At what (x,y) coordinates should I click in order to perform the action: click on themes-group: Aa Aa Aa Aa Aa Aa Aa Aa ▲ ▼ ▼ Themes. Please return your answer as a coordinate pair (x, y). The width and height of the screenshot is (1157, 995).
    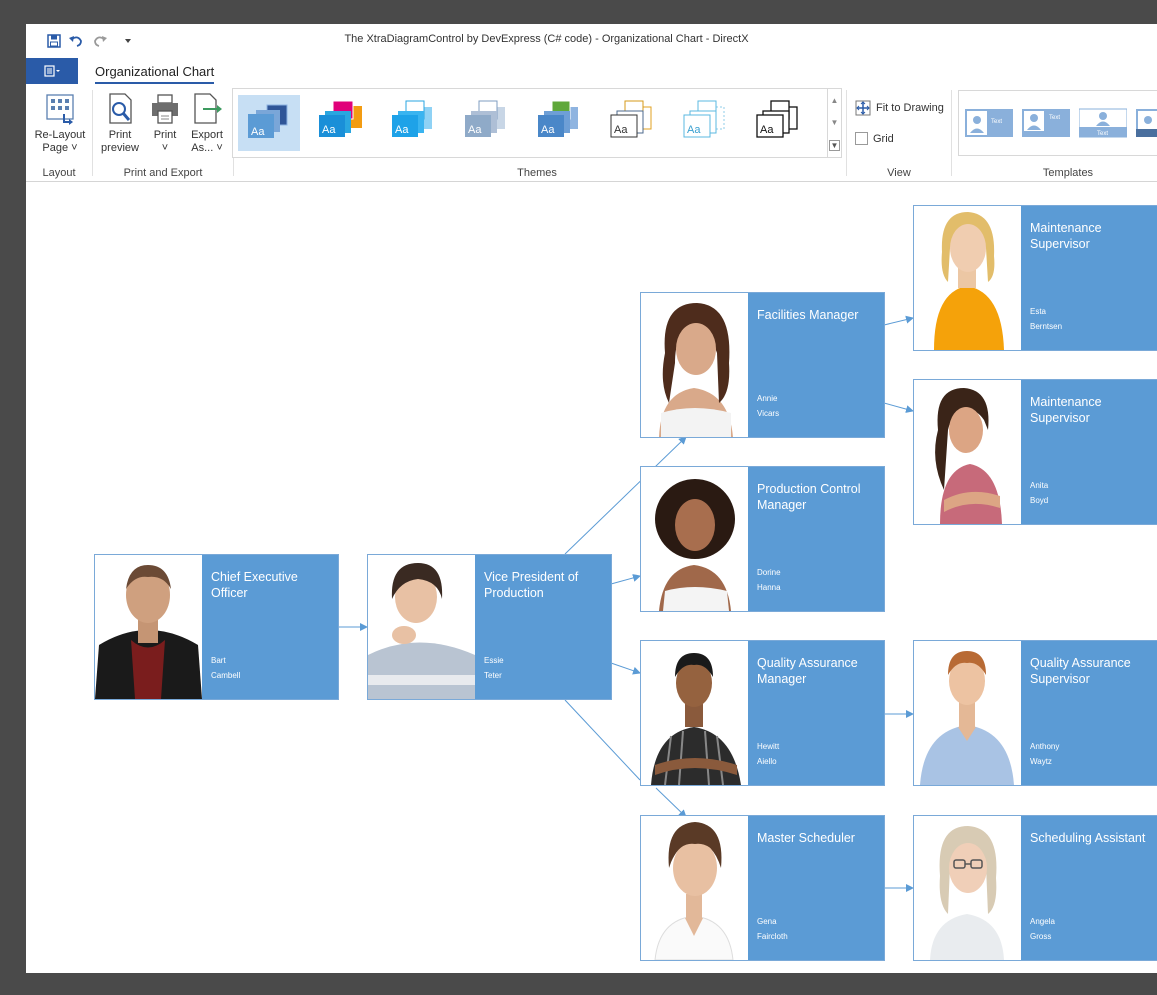
    Looking at the image, I should click on (436, 133).